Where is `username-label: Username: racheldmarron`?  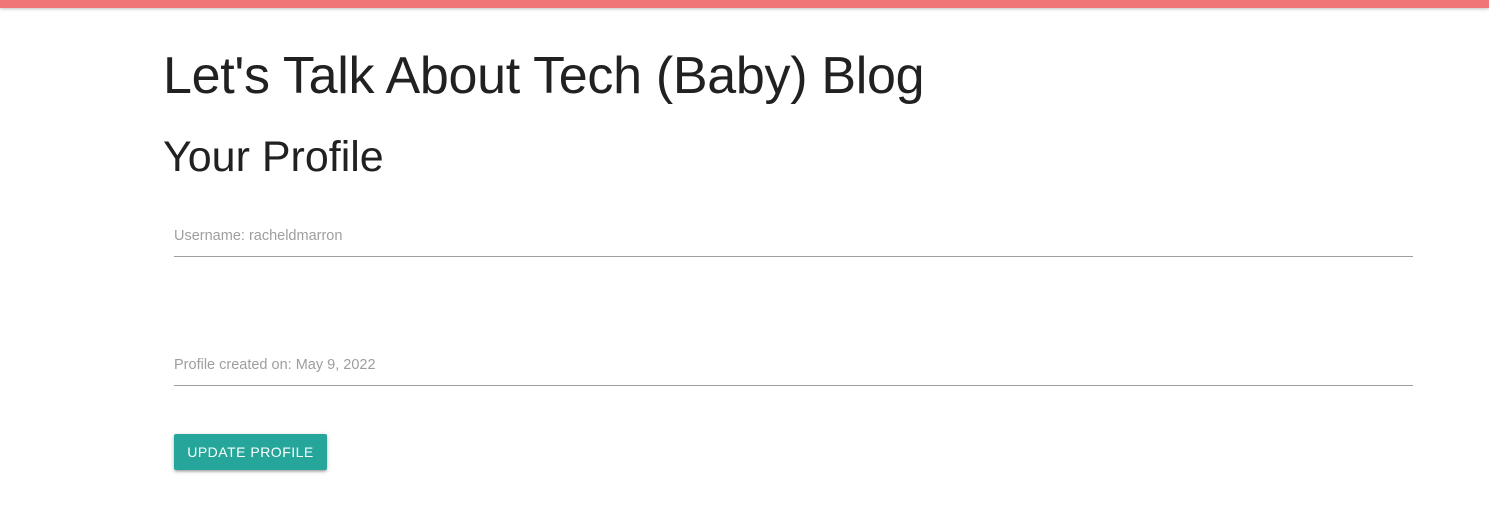
username-label: Username: racheldmarron is located at coordinates (258, 236).